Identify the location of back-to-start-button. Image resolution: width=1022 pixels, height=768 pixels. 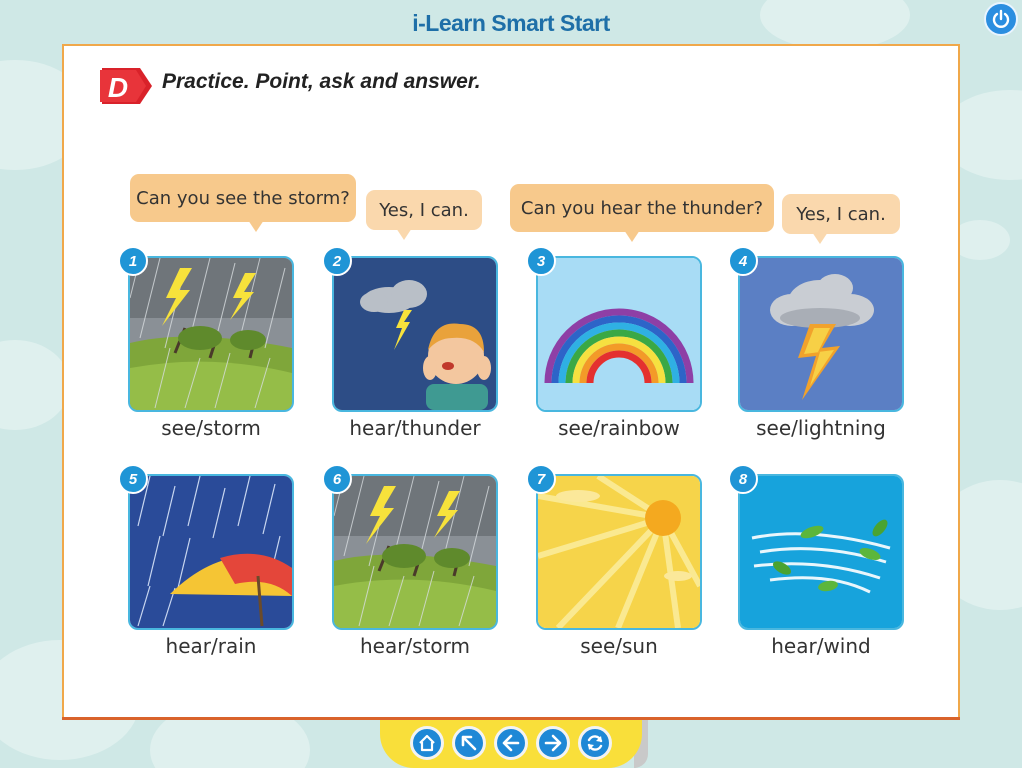
(469, 743).